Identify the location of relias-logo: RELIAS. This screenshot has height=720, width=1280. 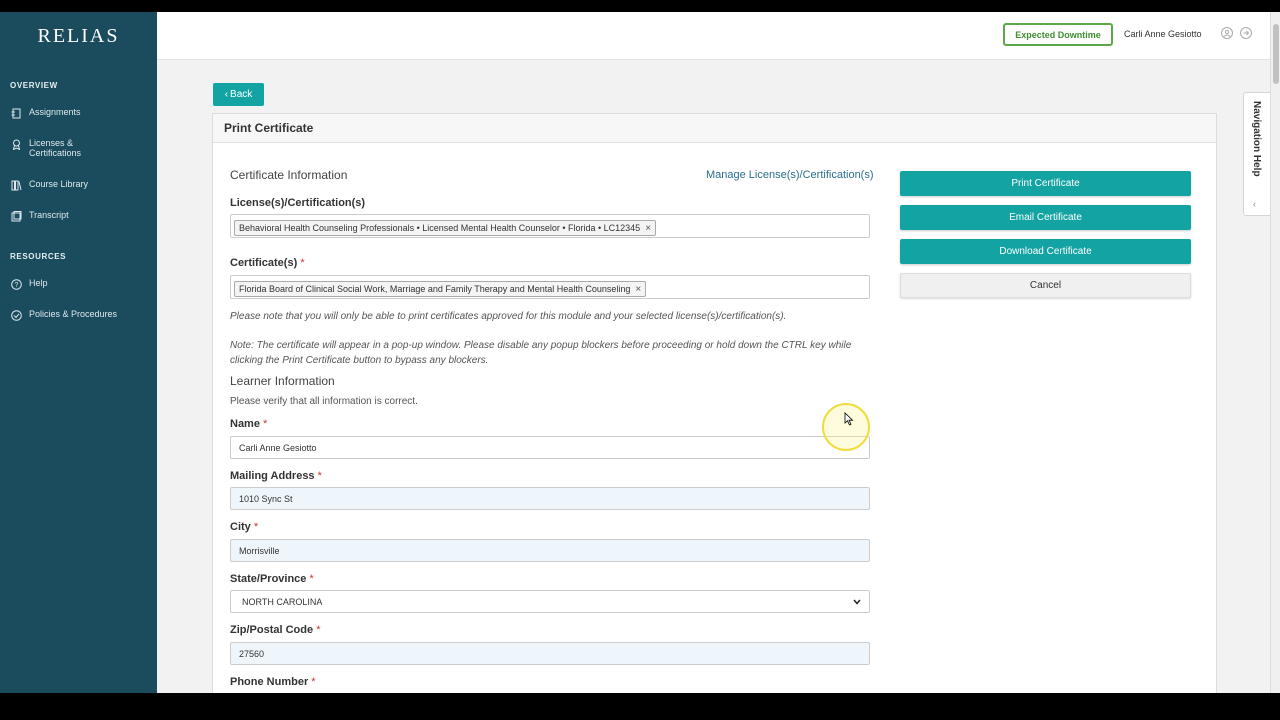
(78, 36).